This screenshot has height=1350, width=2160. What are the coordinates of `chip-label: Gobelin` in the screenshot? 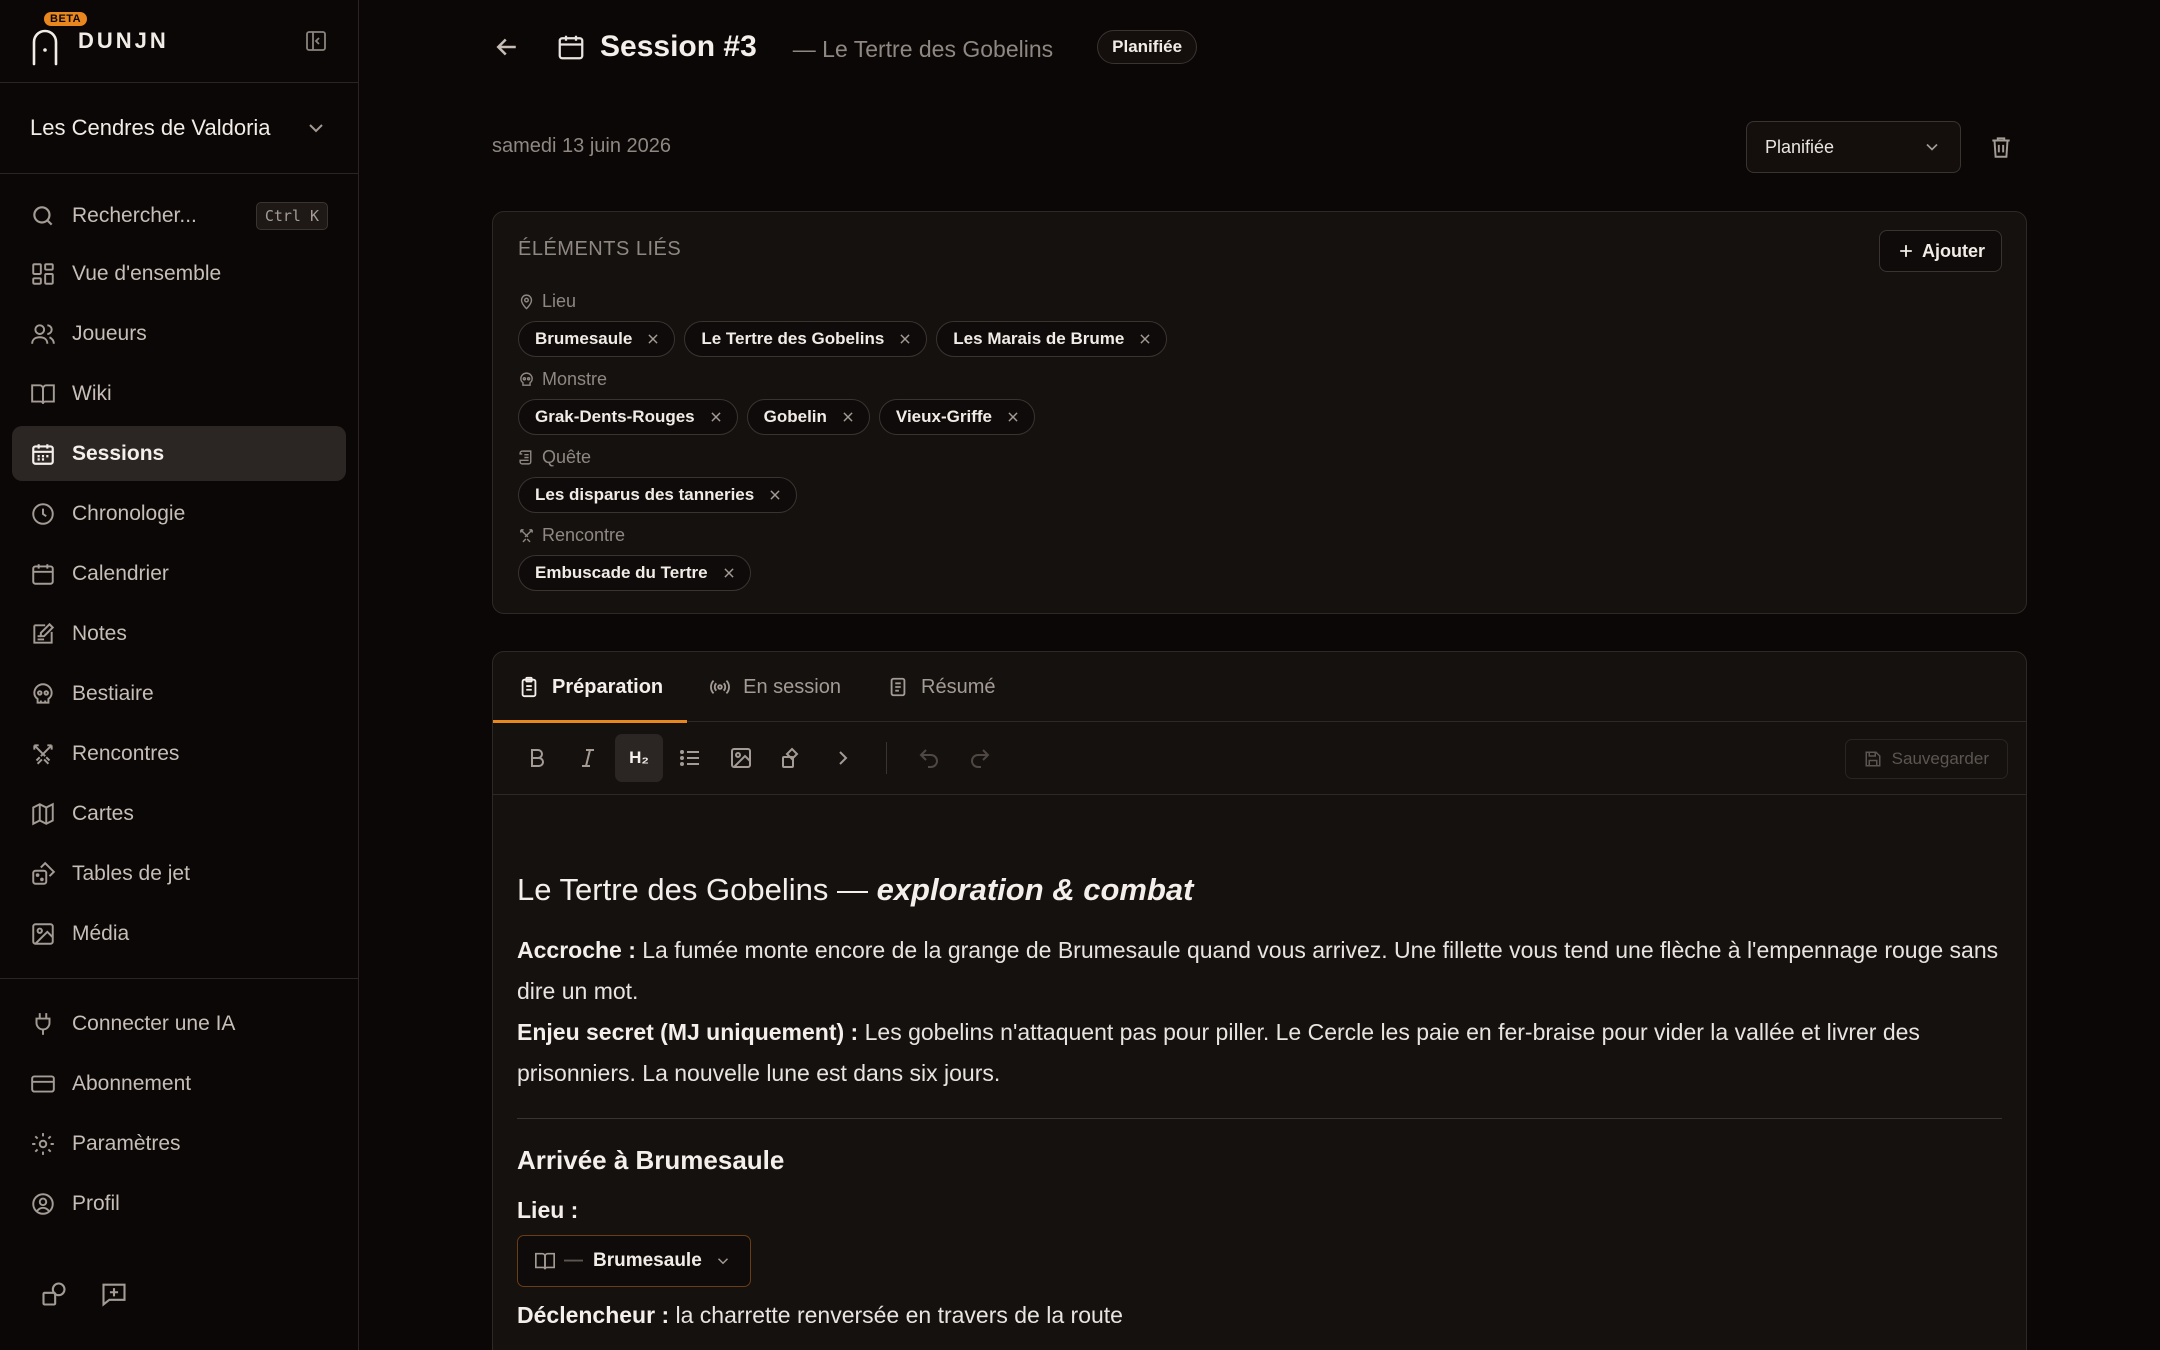 It's located at (795, 416).